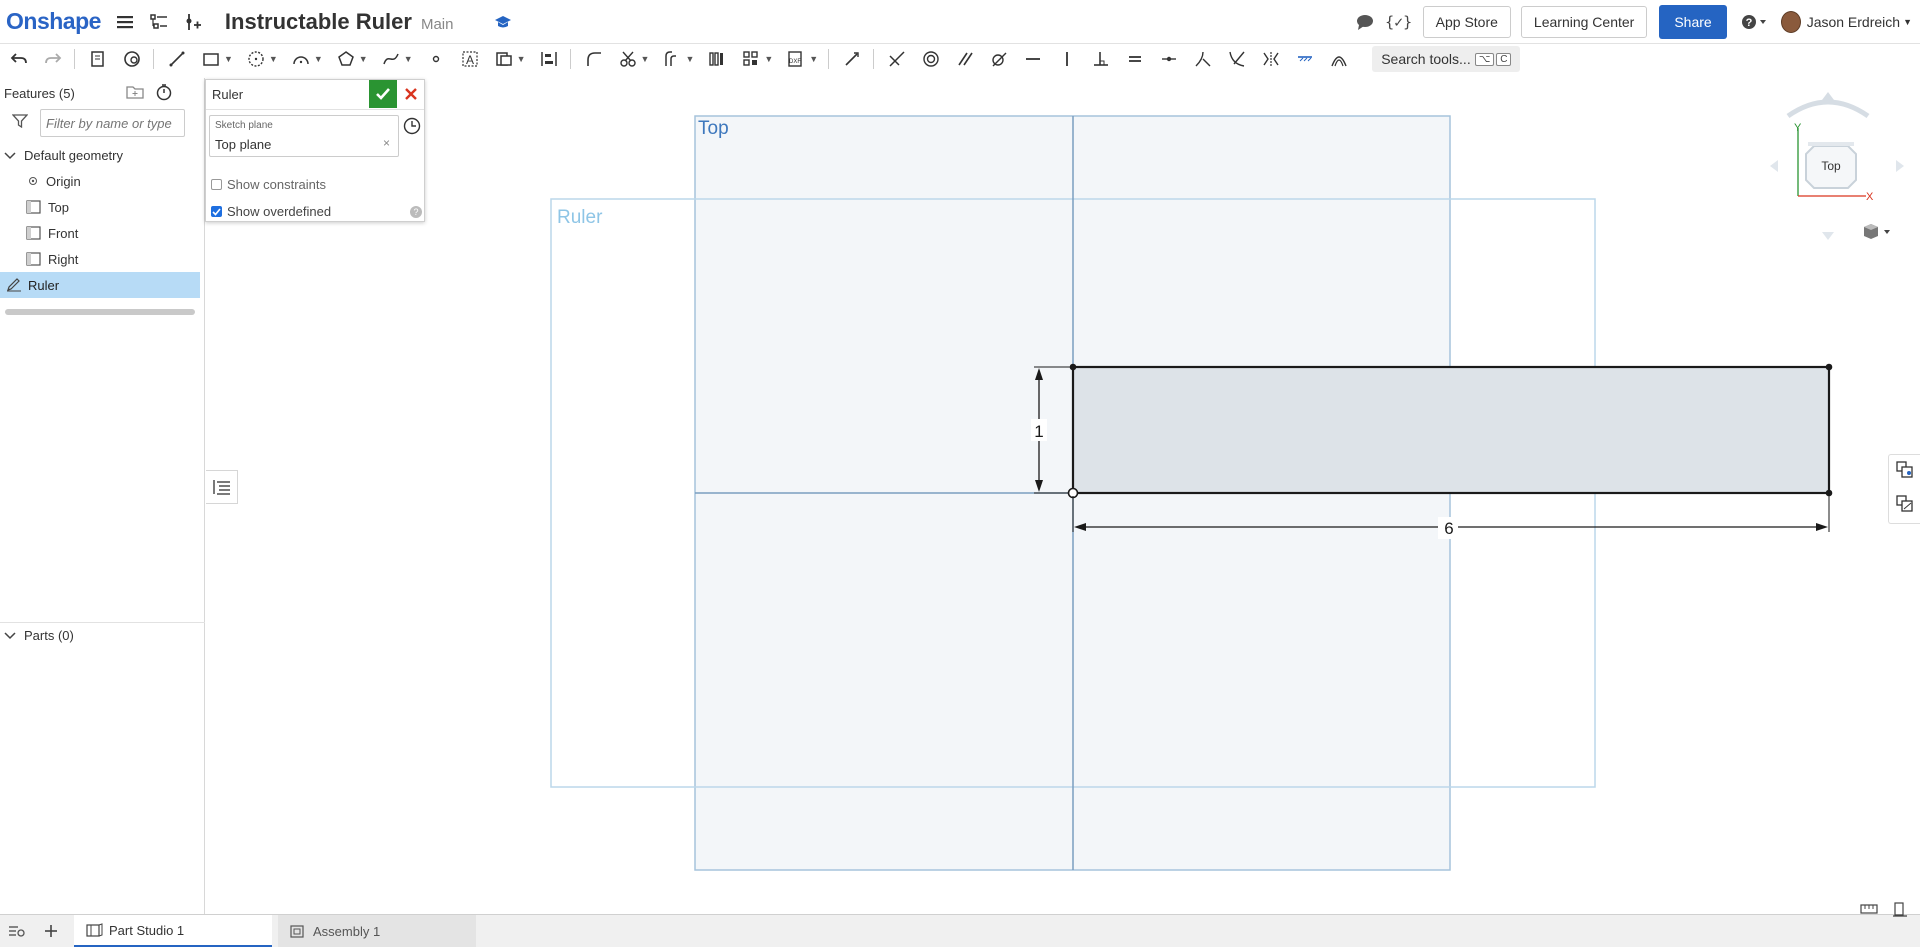 The width and height of the screenshot is (1920, 947). What do you see at coordinates (1877, 232) in the screenshot?
I see `display-mode-icon` at bounding box center [1877, 232].